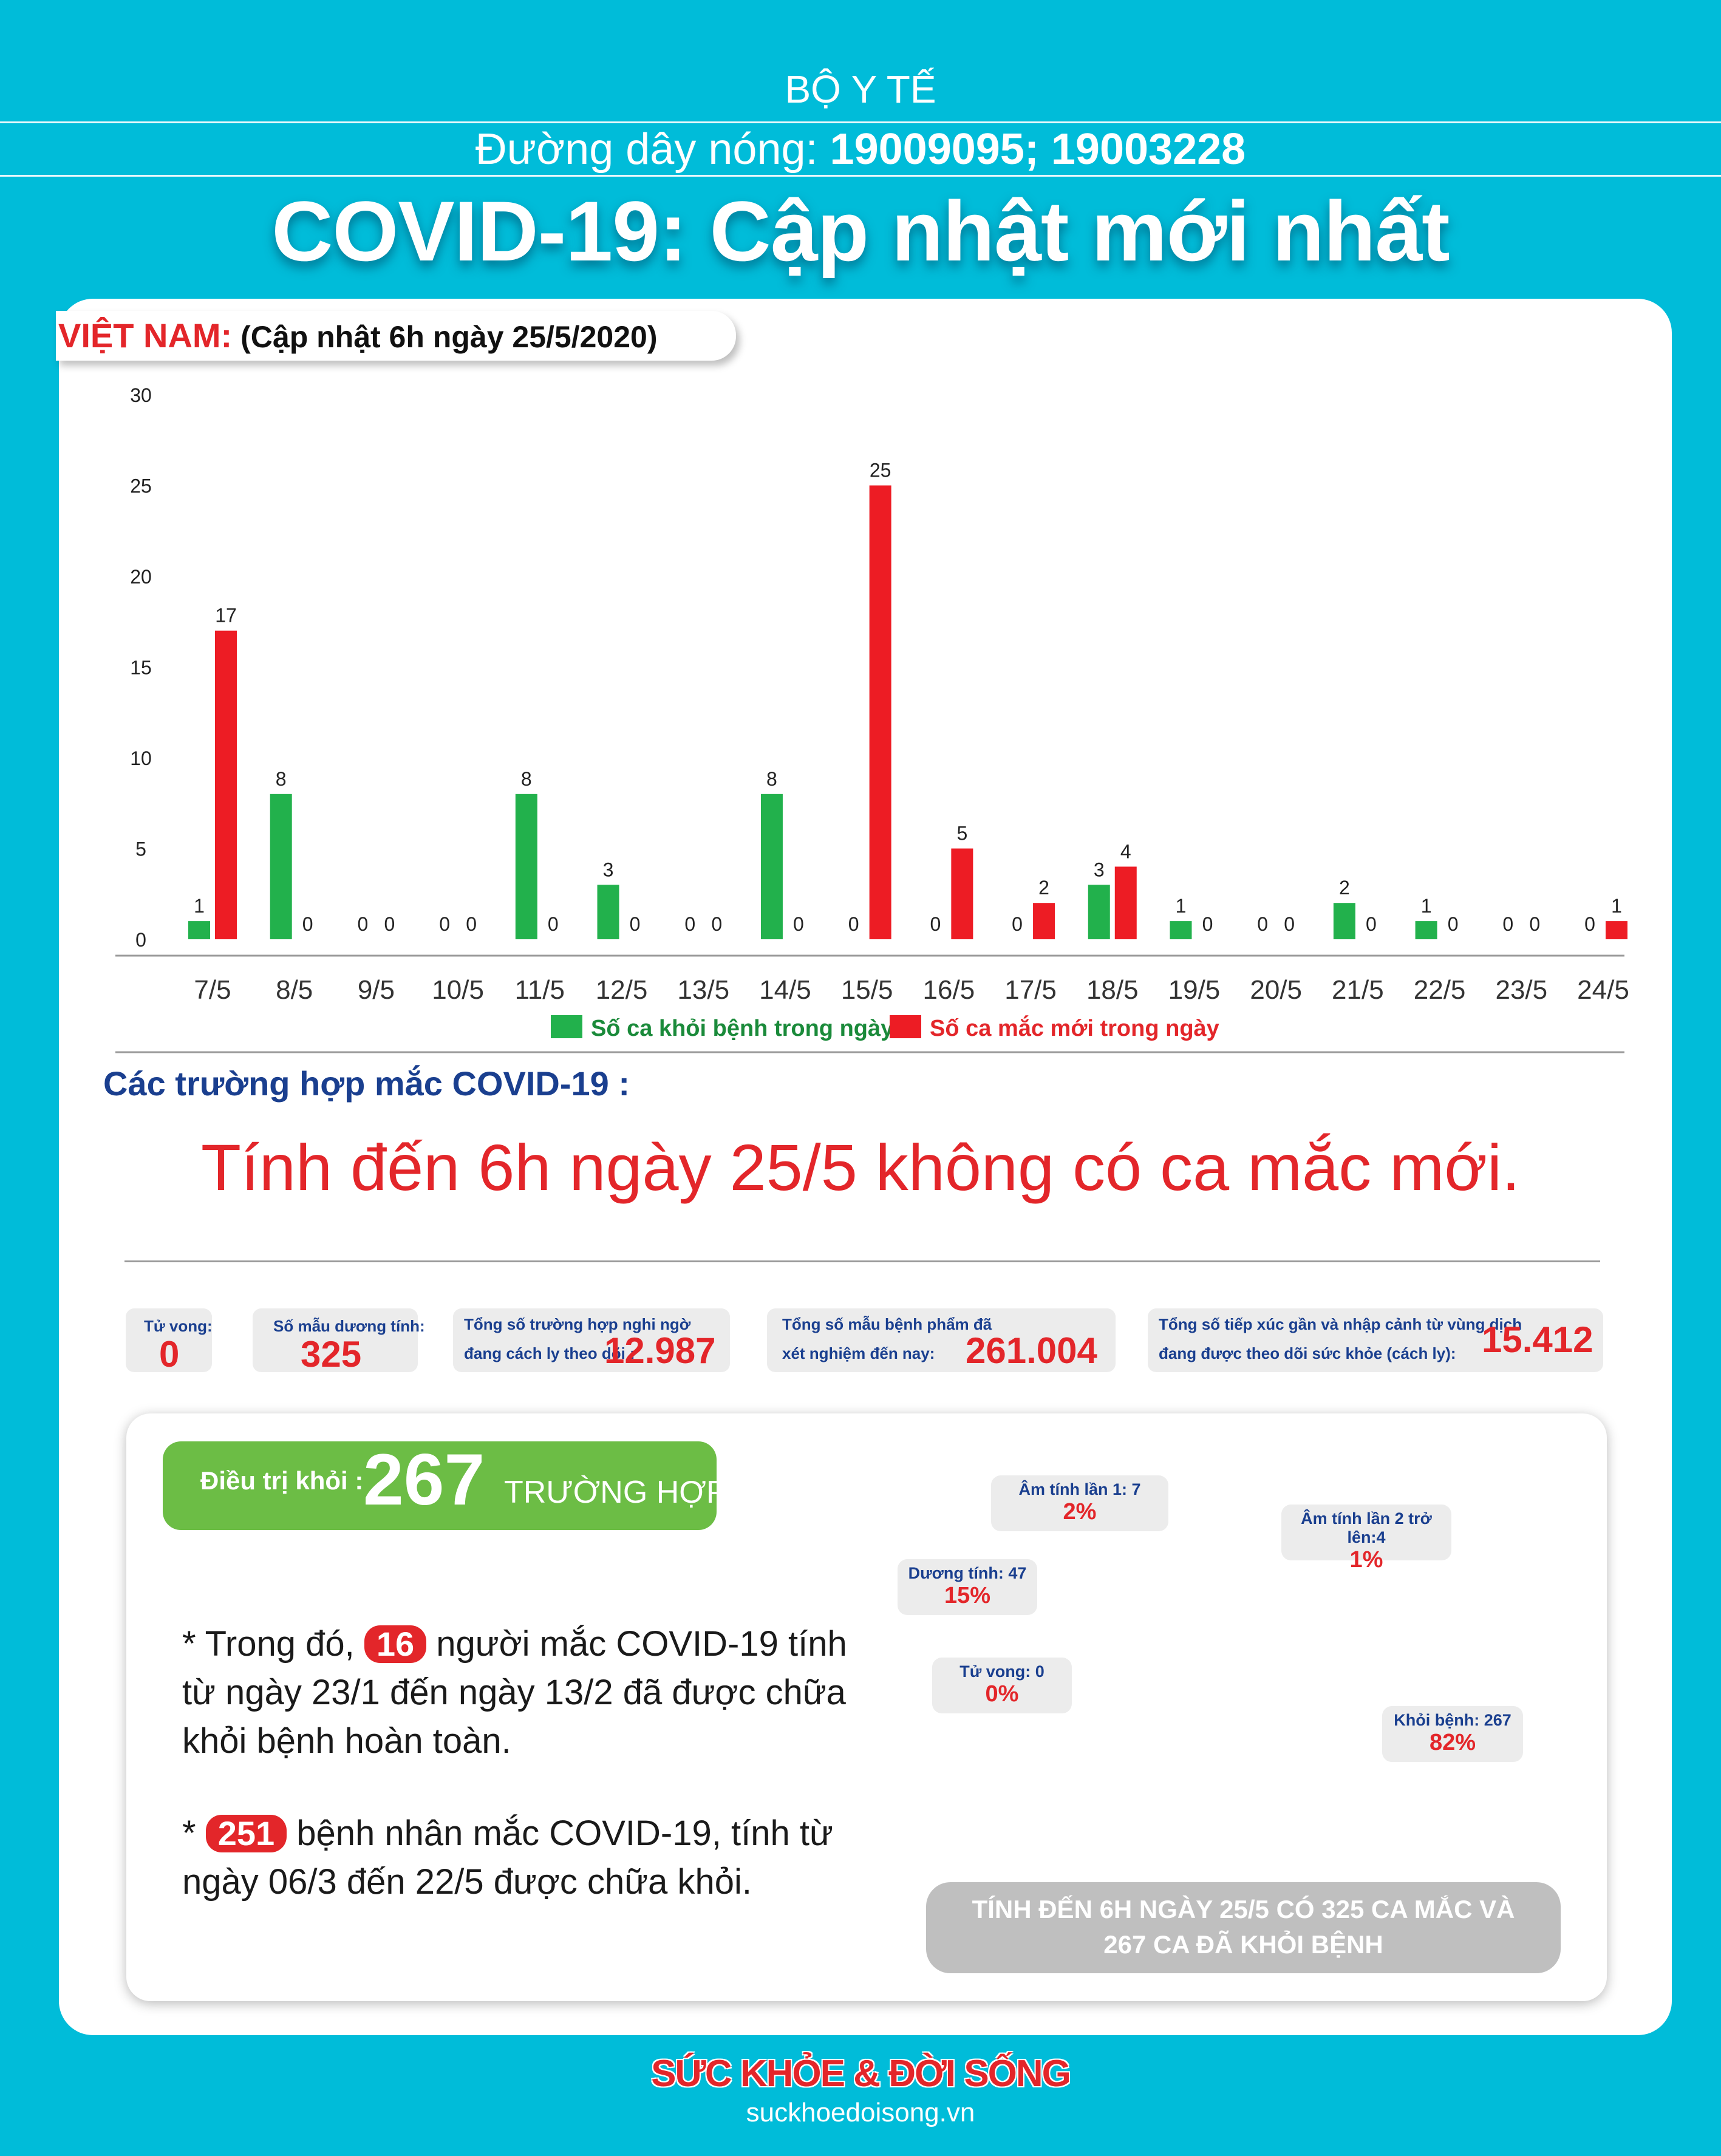 Image resolution: width=1721 pixels, height=2156 pixels. I want to click on pie-label-positive-pct: 15%, so click(967, 1595).